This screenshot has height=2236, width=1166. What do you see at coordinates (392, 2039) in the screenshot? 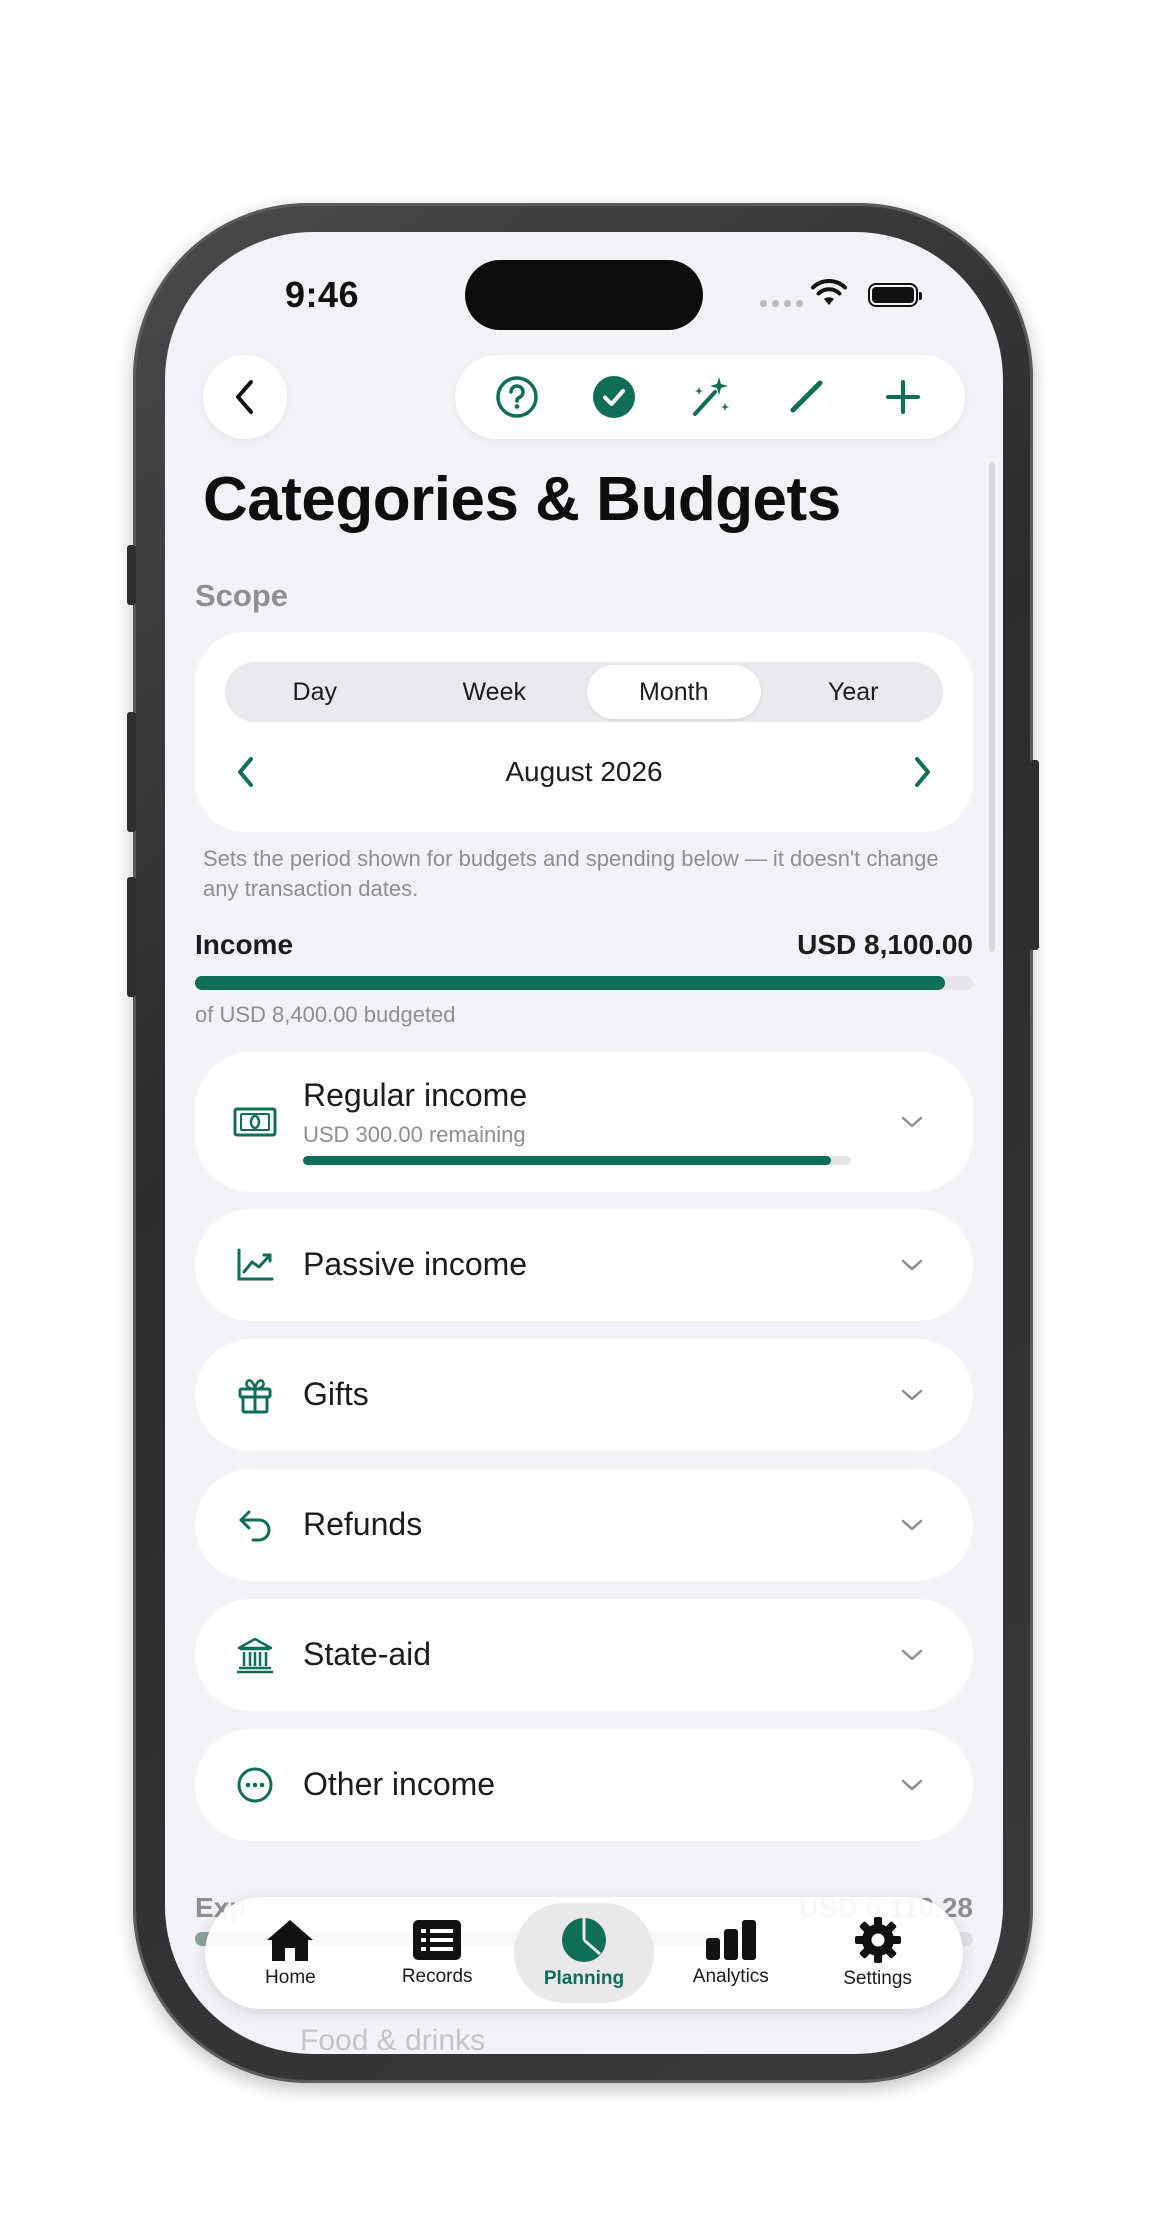
I see `category-food-drinks: Food & drinks` at bounding box center [392, 2039].